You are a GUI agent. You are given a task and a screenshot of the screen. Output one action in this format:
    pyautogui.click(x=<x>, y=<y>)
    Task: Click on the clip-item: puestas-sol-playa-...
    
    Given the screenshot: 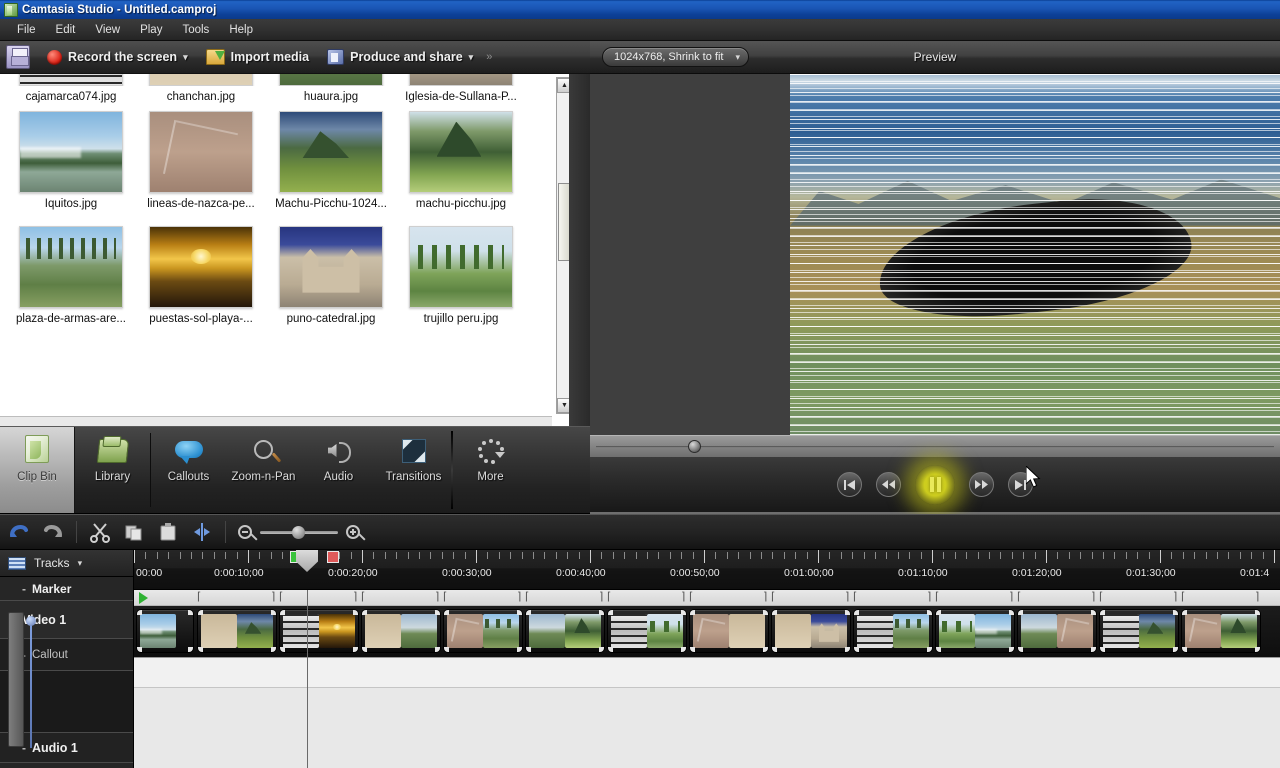 What is the action you would take?
    pyautogui.click(x=201, y=275)
    